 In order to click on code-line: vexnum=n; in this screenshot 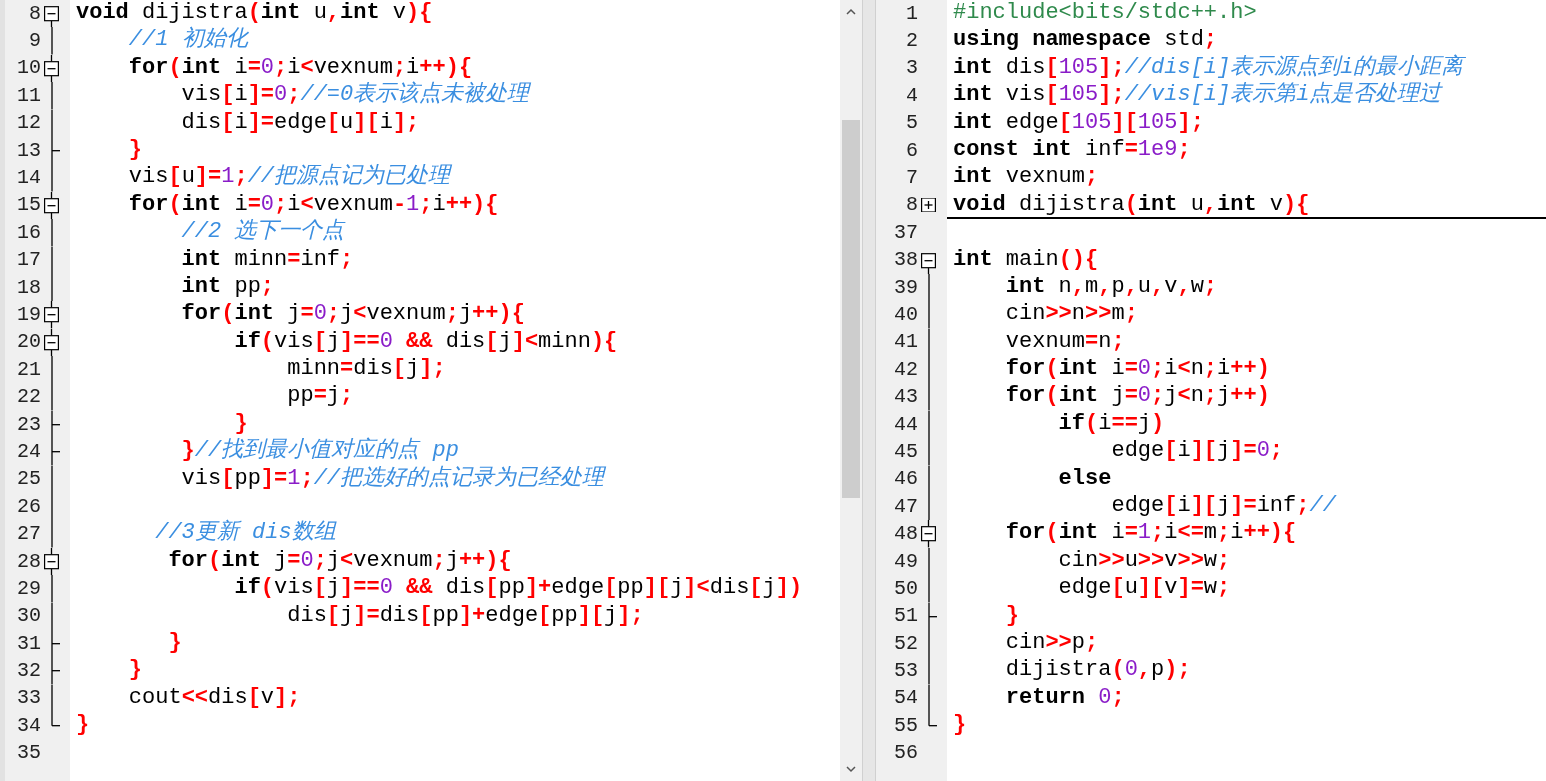, I will do `click(1064, 341)`.